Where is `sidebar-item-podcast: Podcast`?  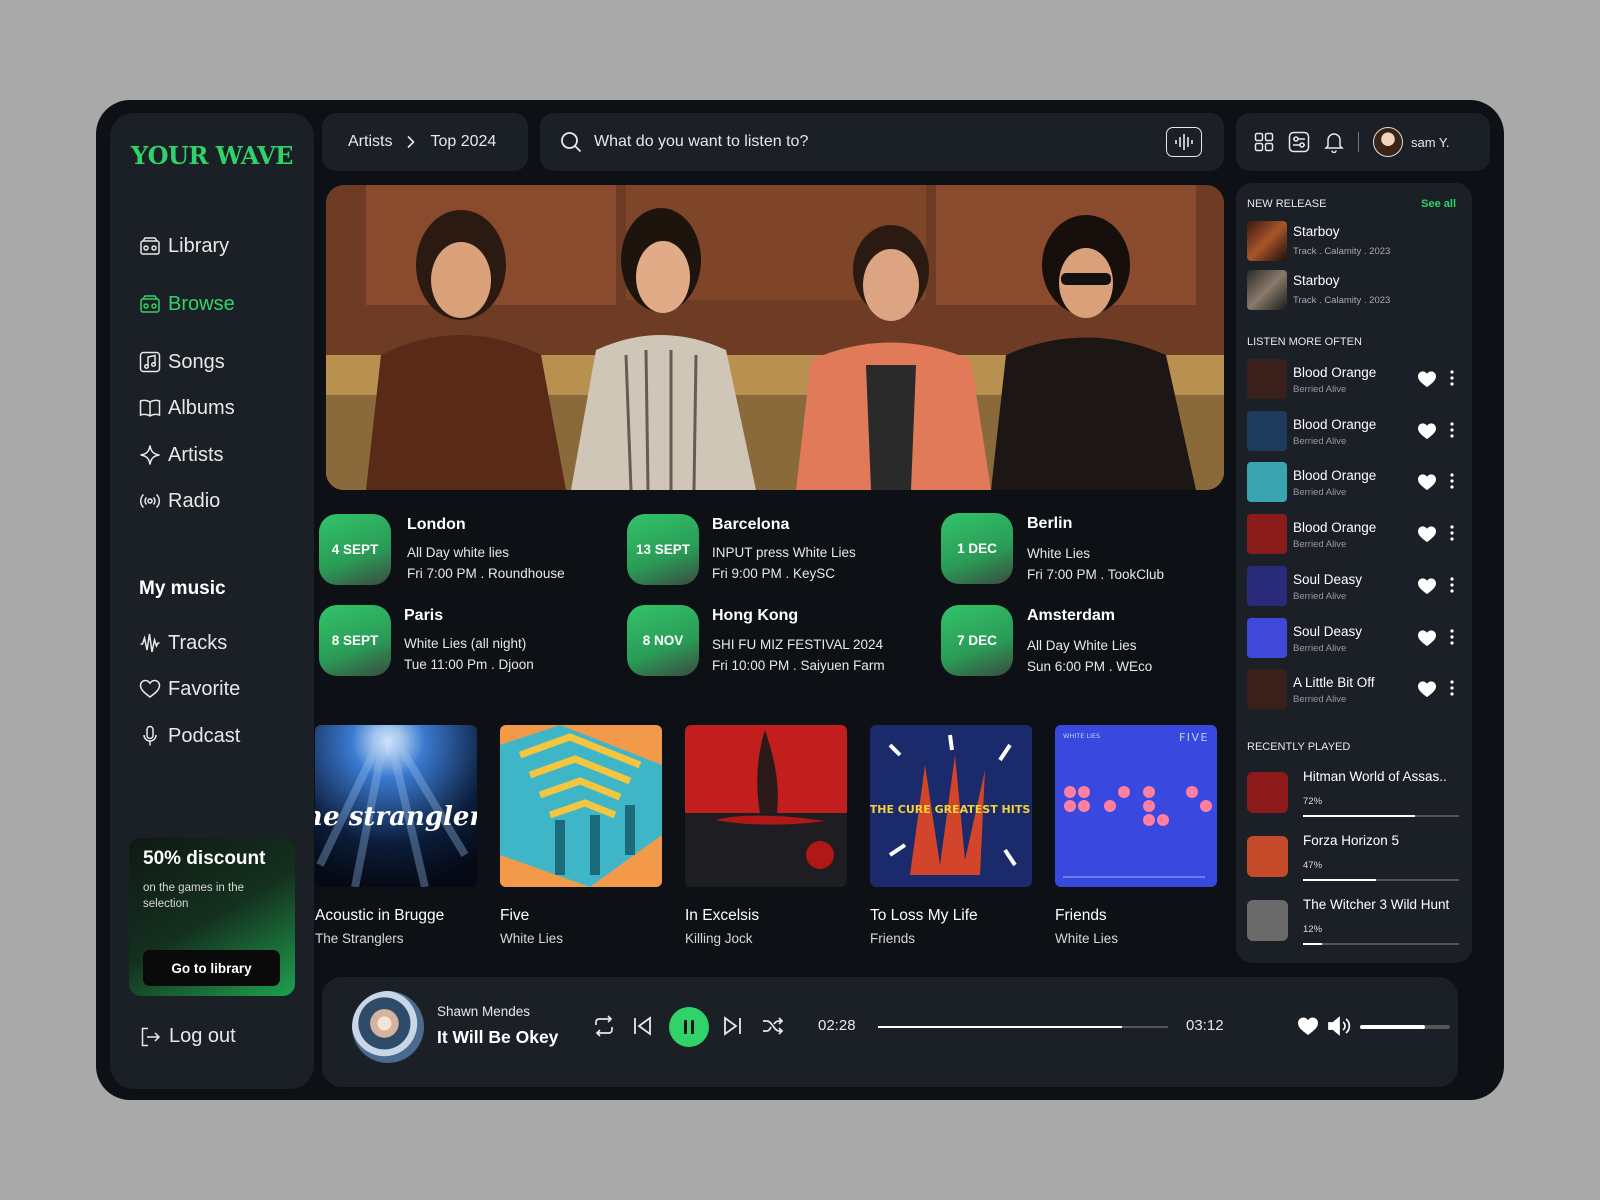
sidebar-item-podcast: Podcast is located at coordinates (189, 736).